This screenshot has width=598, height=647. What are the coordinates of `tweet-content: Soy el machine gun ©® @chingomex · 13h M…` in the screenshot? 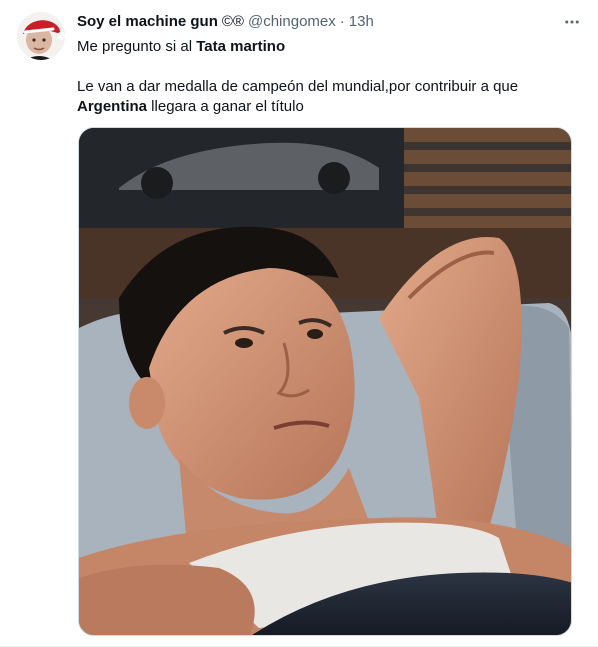 It's located at (327, 64).